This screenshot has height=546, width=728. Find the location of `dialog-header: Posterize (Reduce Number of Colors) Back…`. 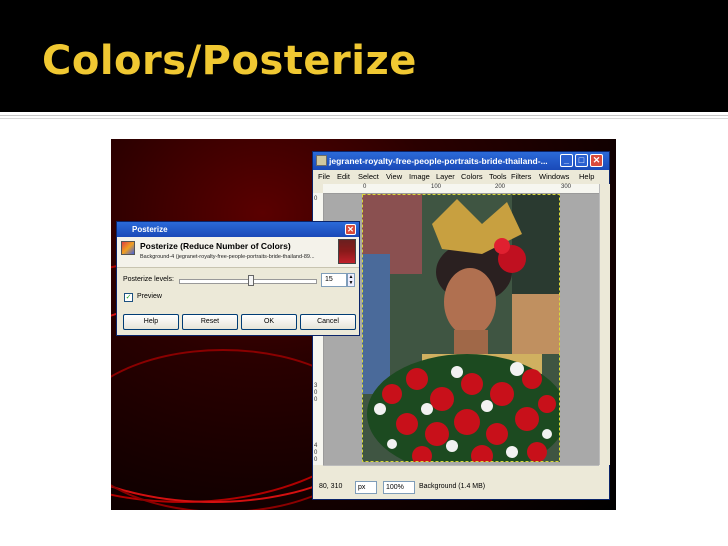

dialog-header: Posterize (Reduce Number of Colors) Back… is located at coordinates (238, 252).